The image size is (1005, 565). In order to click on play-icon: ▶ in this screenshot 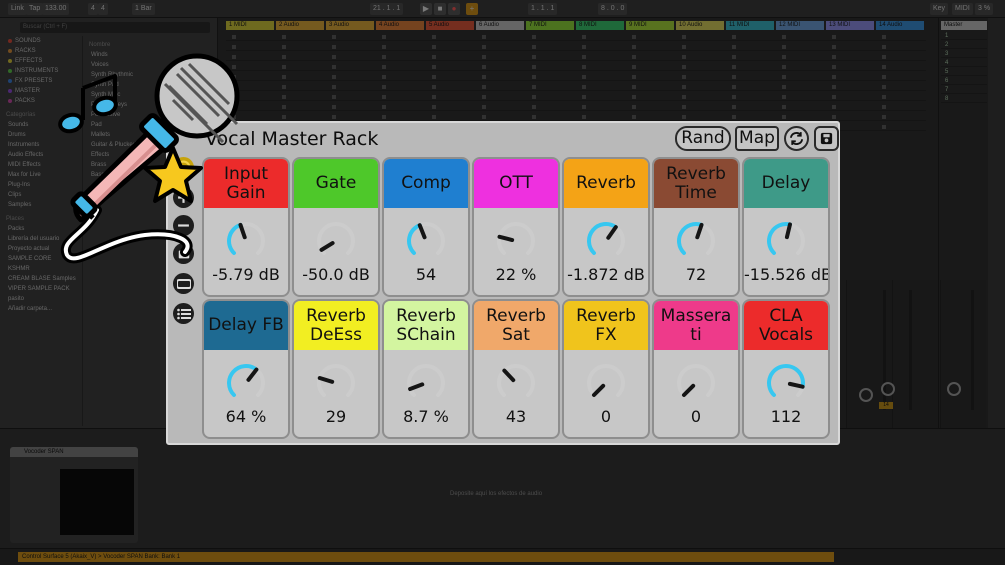, I will do `click(426, 9)`.